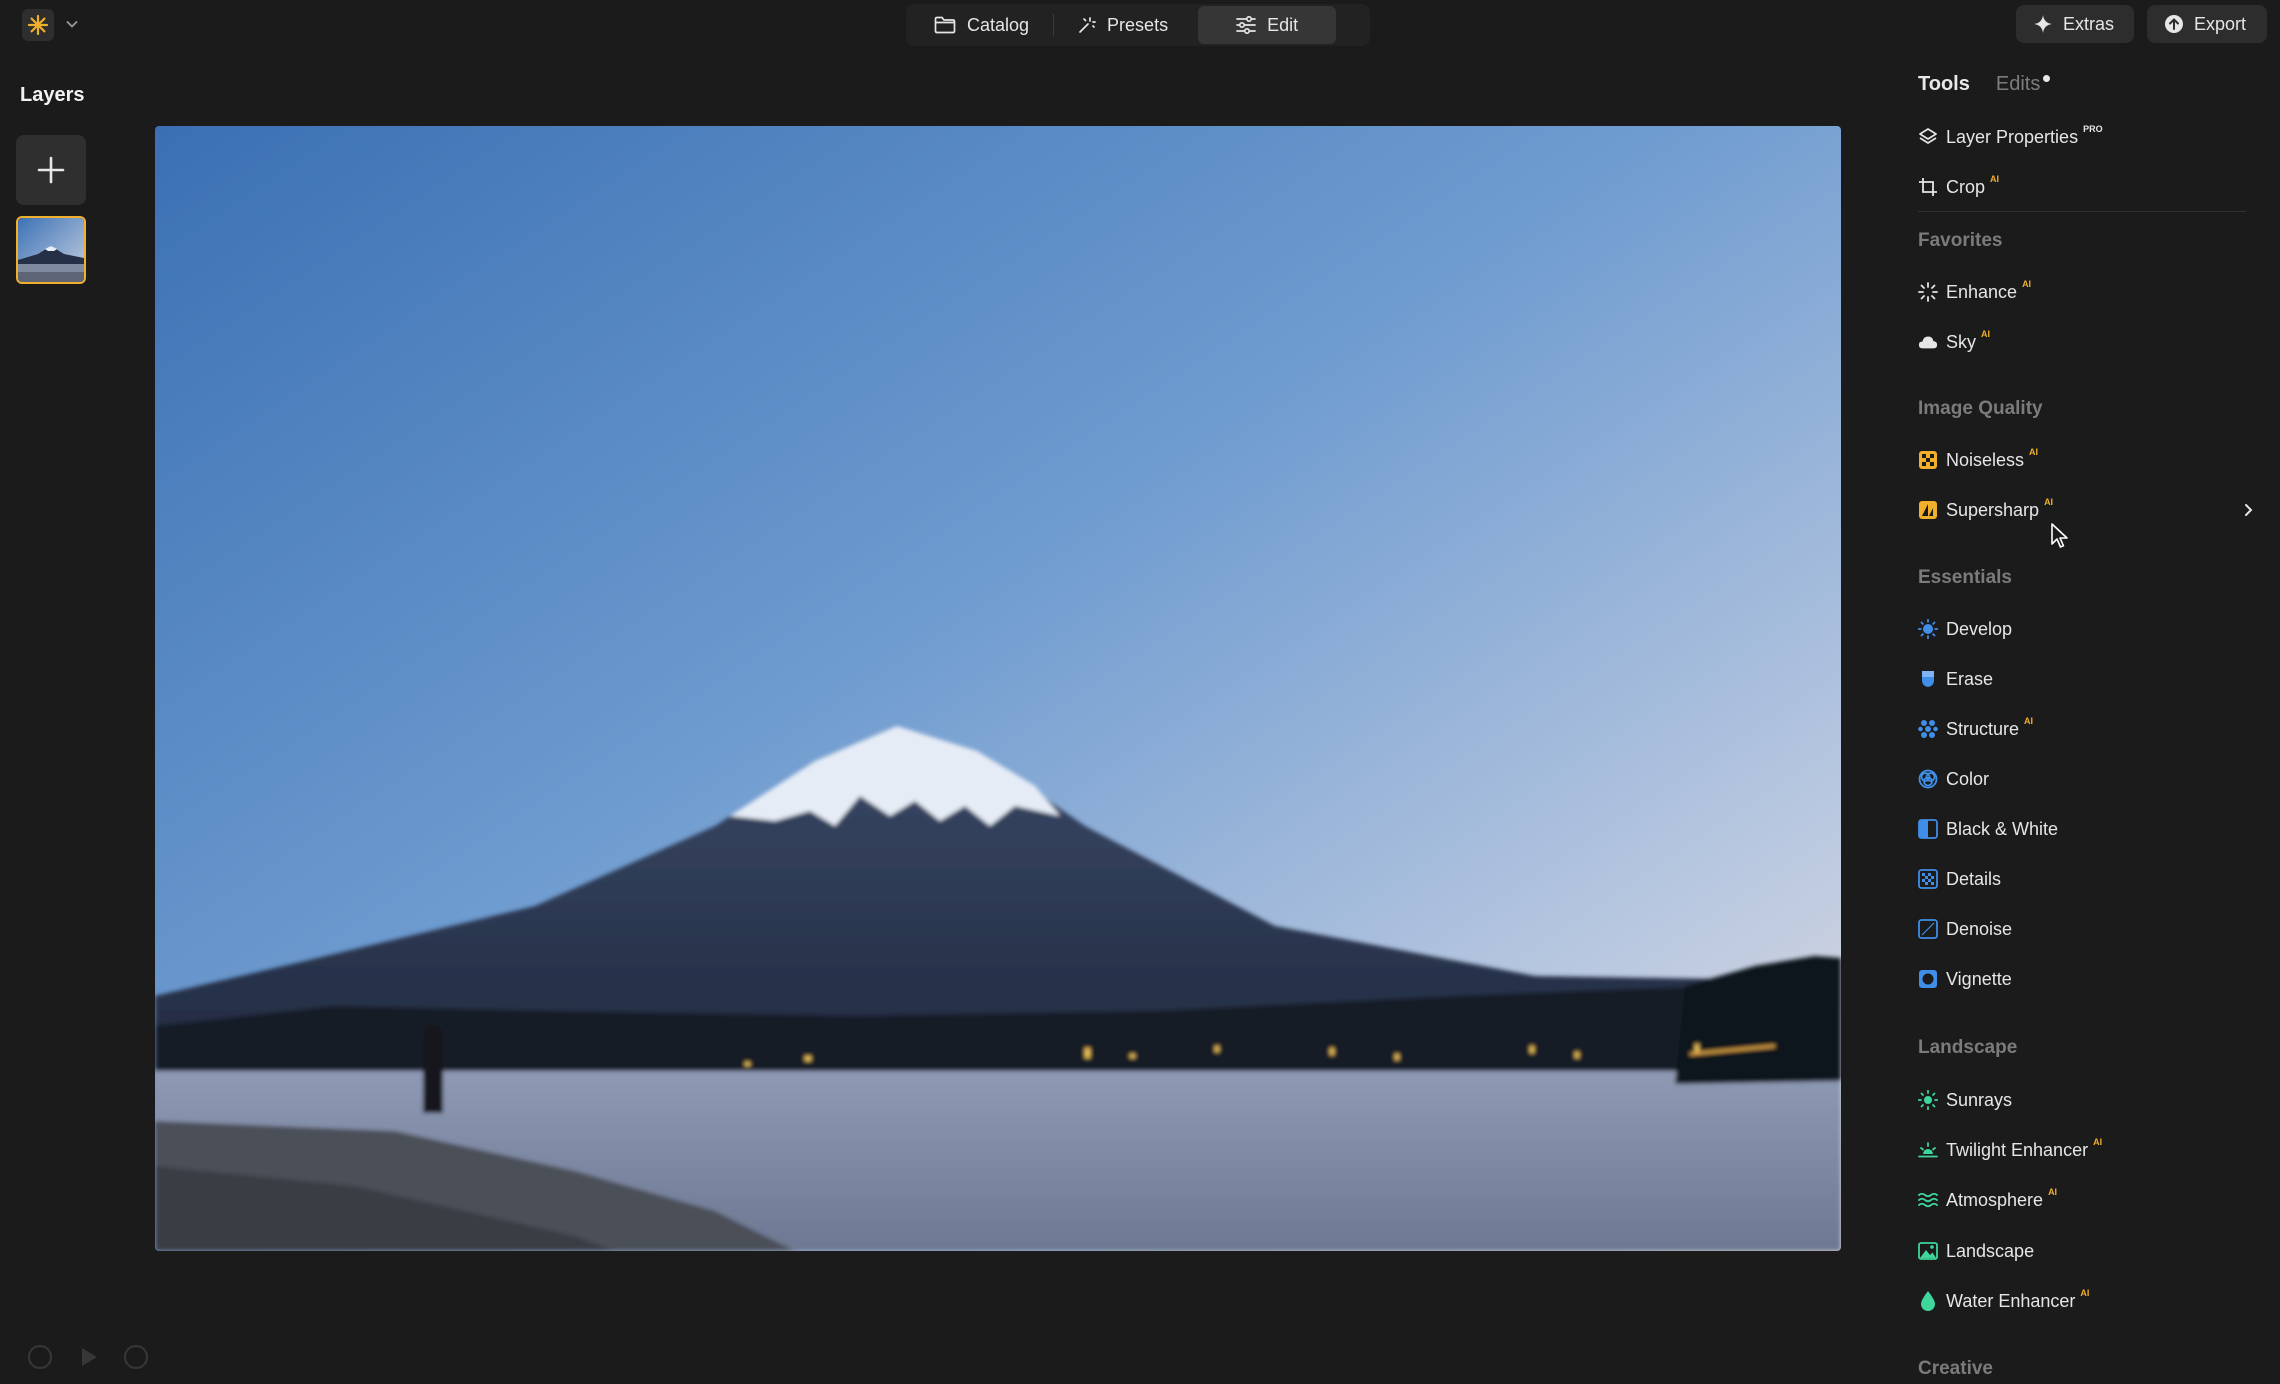 This screenshot has width=2280, height=1384. Describe the element at coordinates (1928, 679) in the screenshot. I see `eraser-icon` at that location.